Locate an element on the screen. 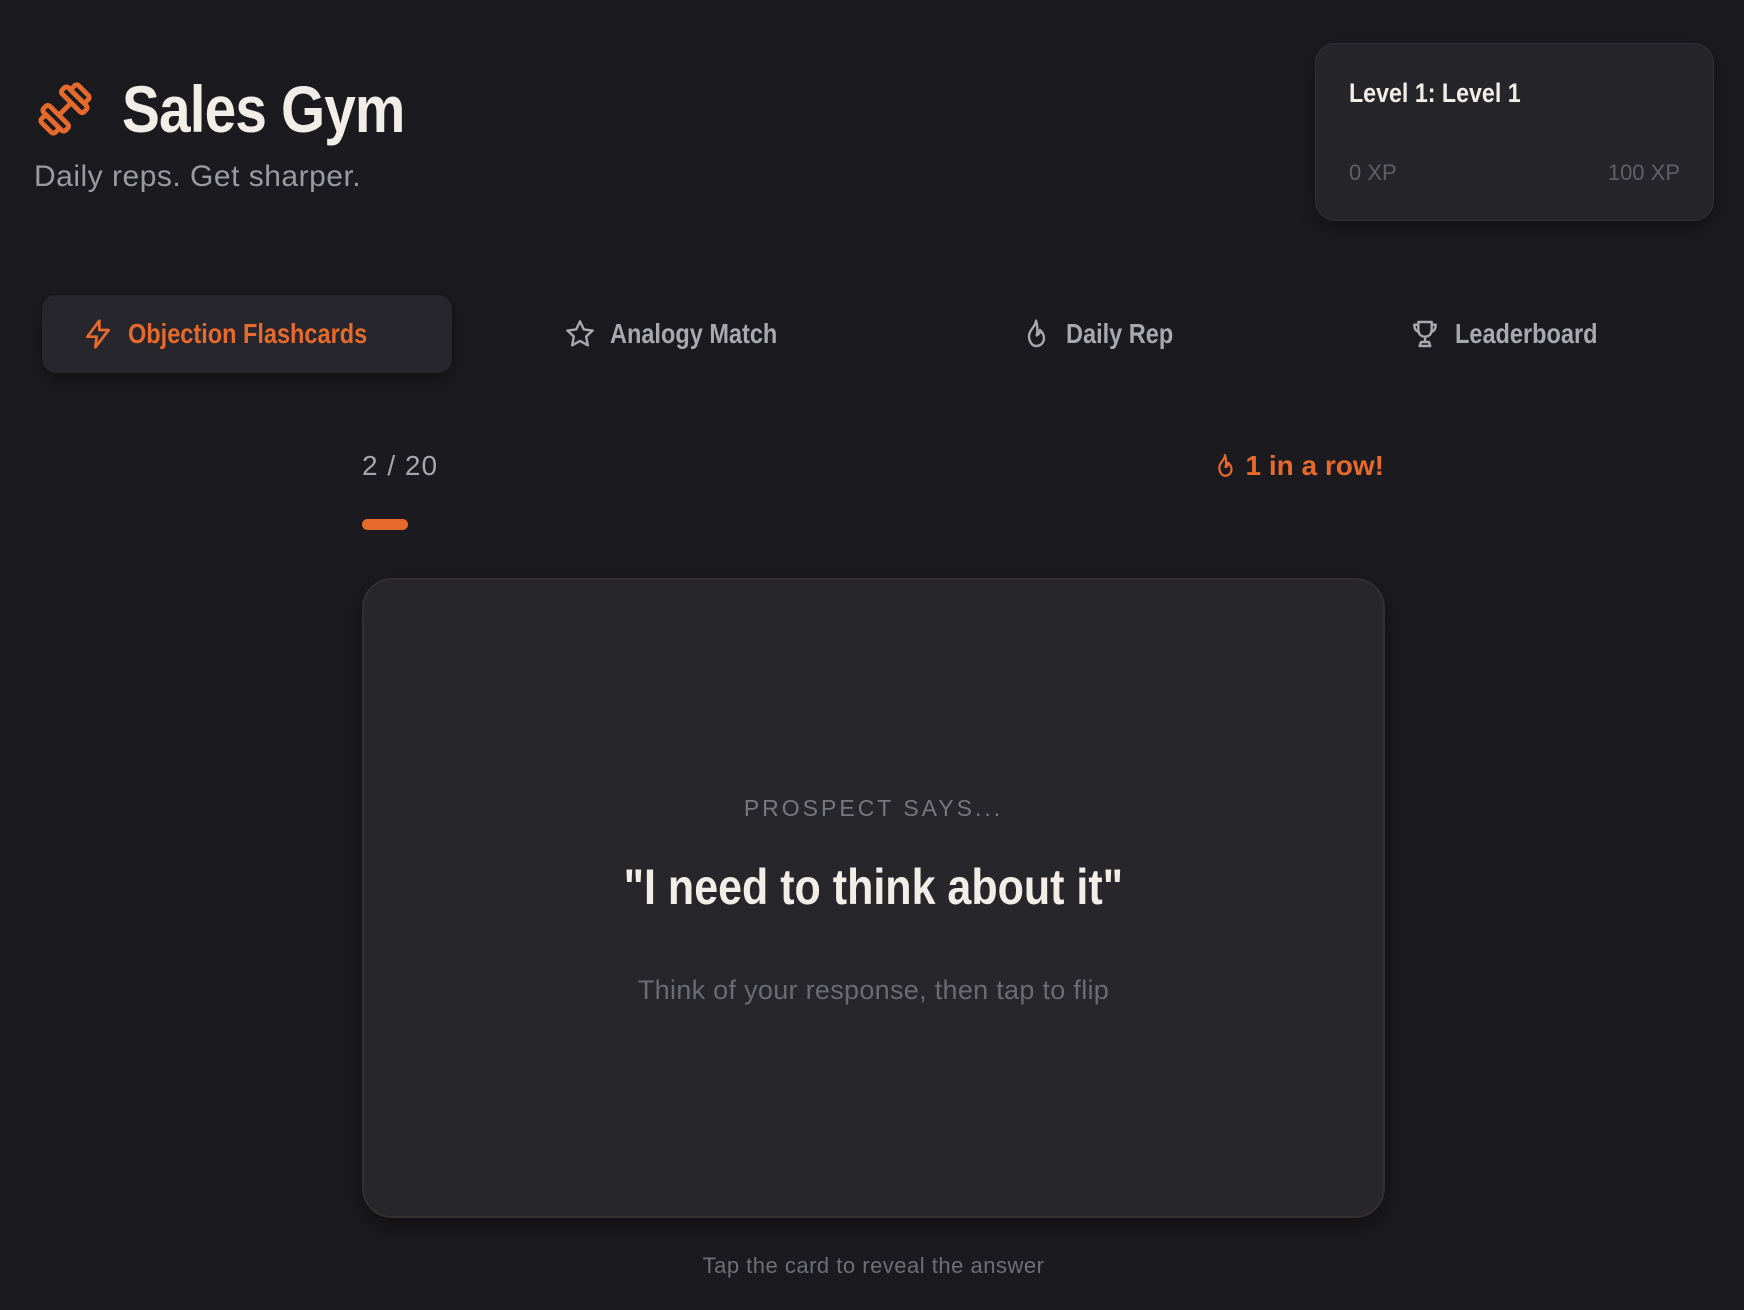  tab-label: Daily Rep is located at coordinates (1120, 333).